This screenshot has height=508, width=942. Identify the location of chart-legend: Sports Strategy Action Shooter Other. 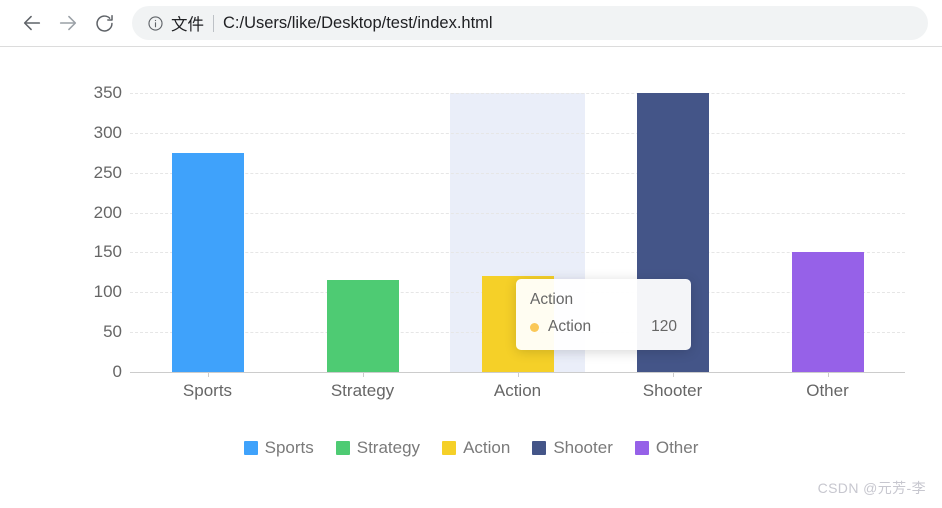
(471, 448).